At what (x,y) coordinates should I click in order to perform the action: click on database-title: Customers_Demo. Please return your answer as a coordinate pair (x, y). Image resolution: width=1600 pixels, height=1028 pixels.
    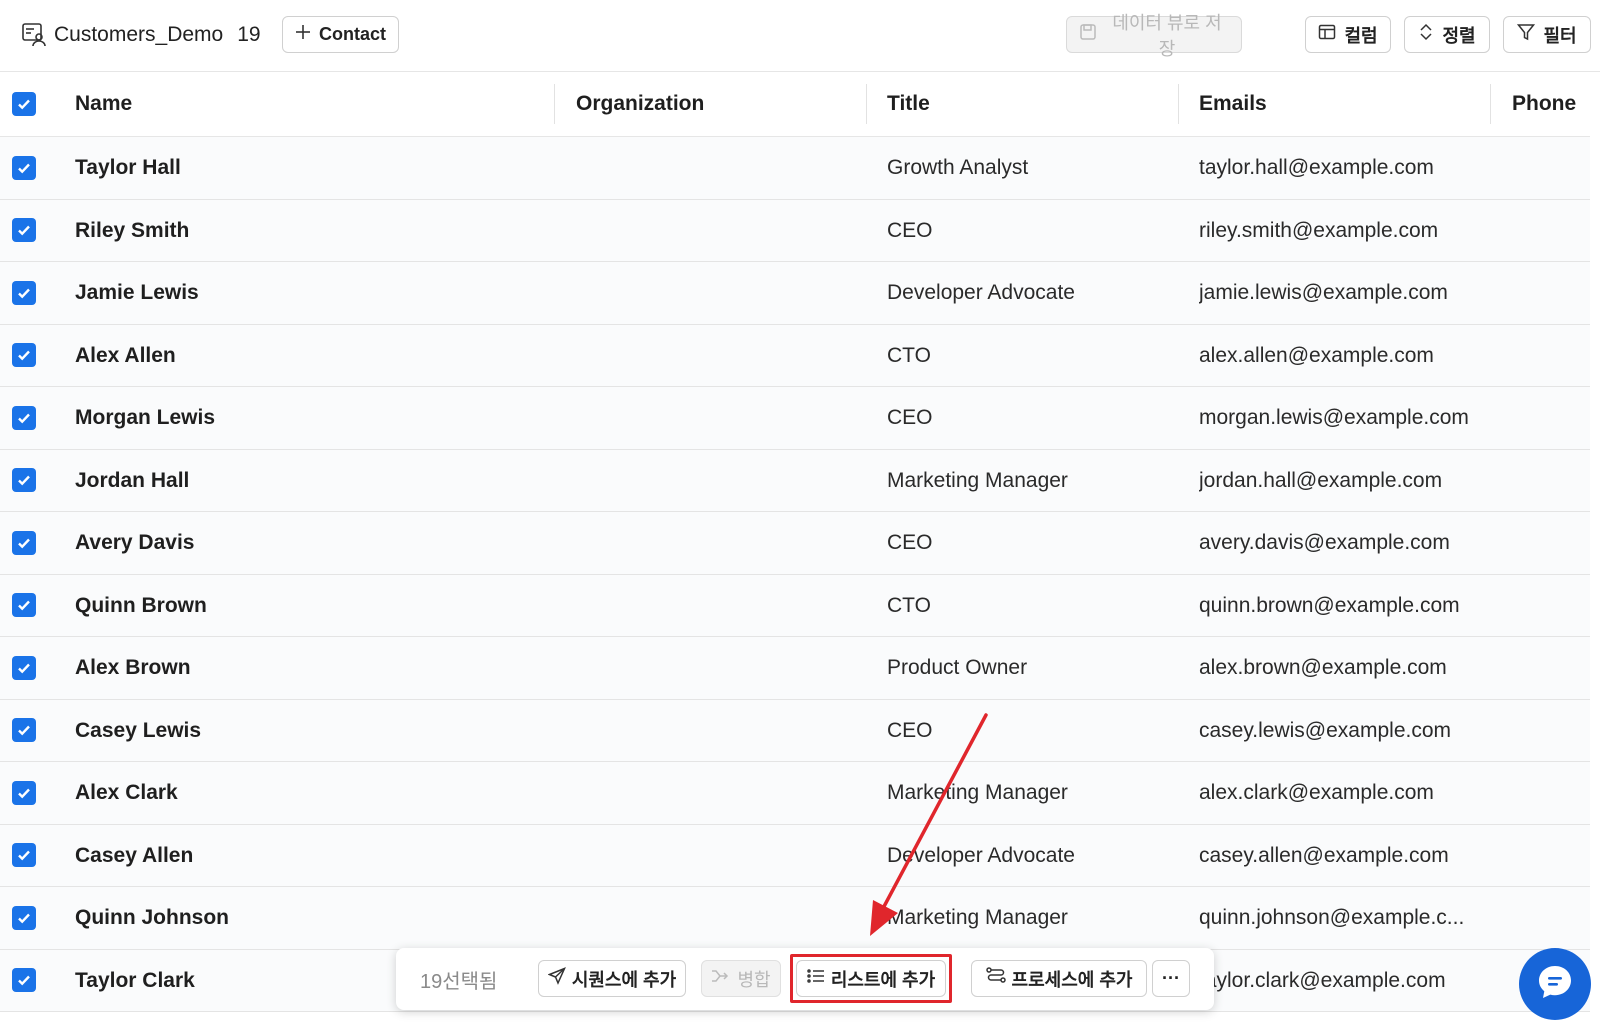
    Looking at the image, I should click on (139, 34).